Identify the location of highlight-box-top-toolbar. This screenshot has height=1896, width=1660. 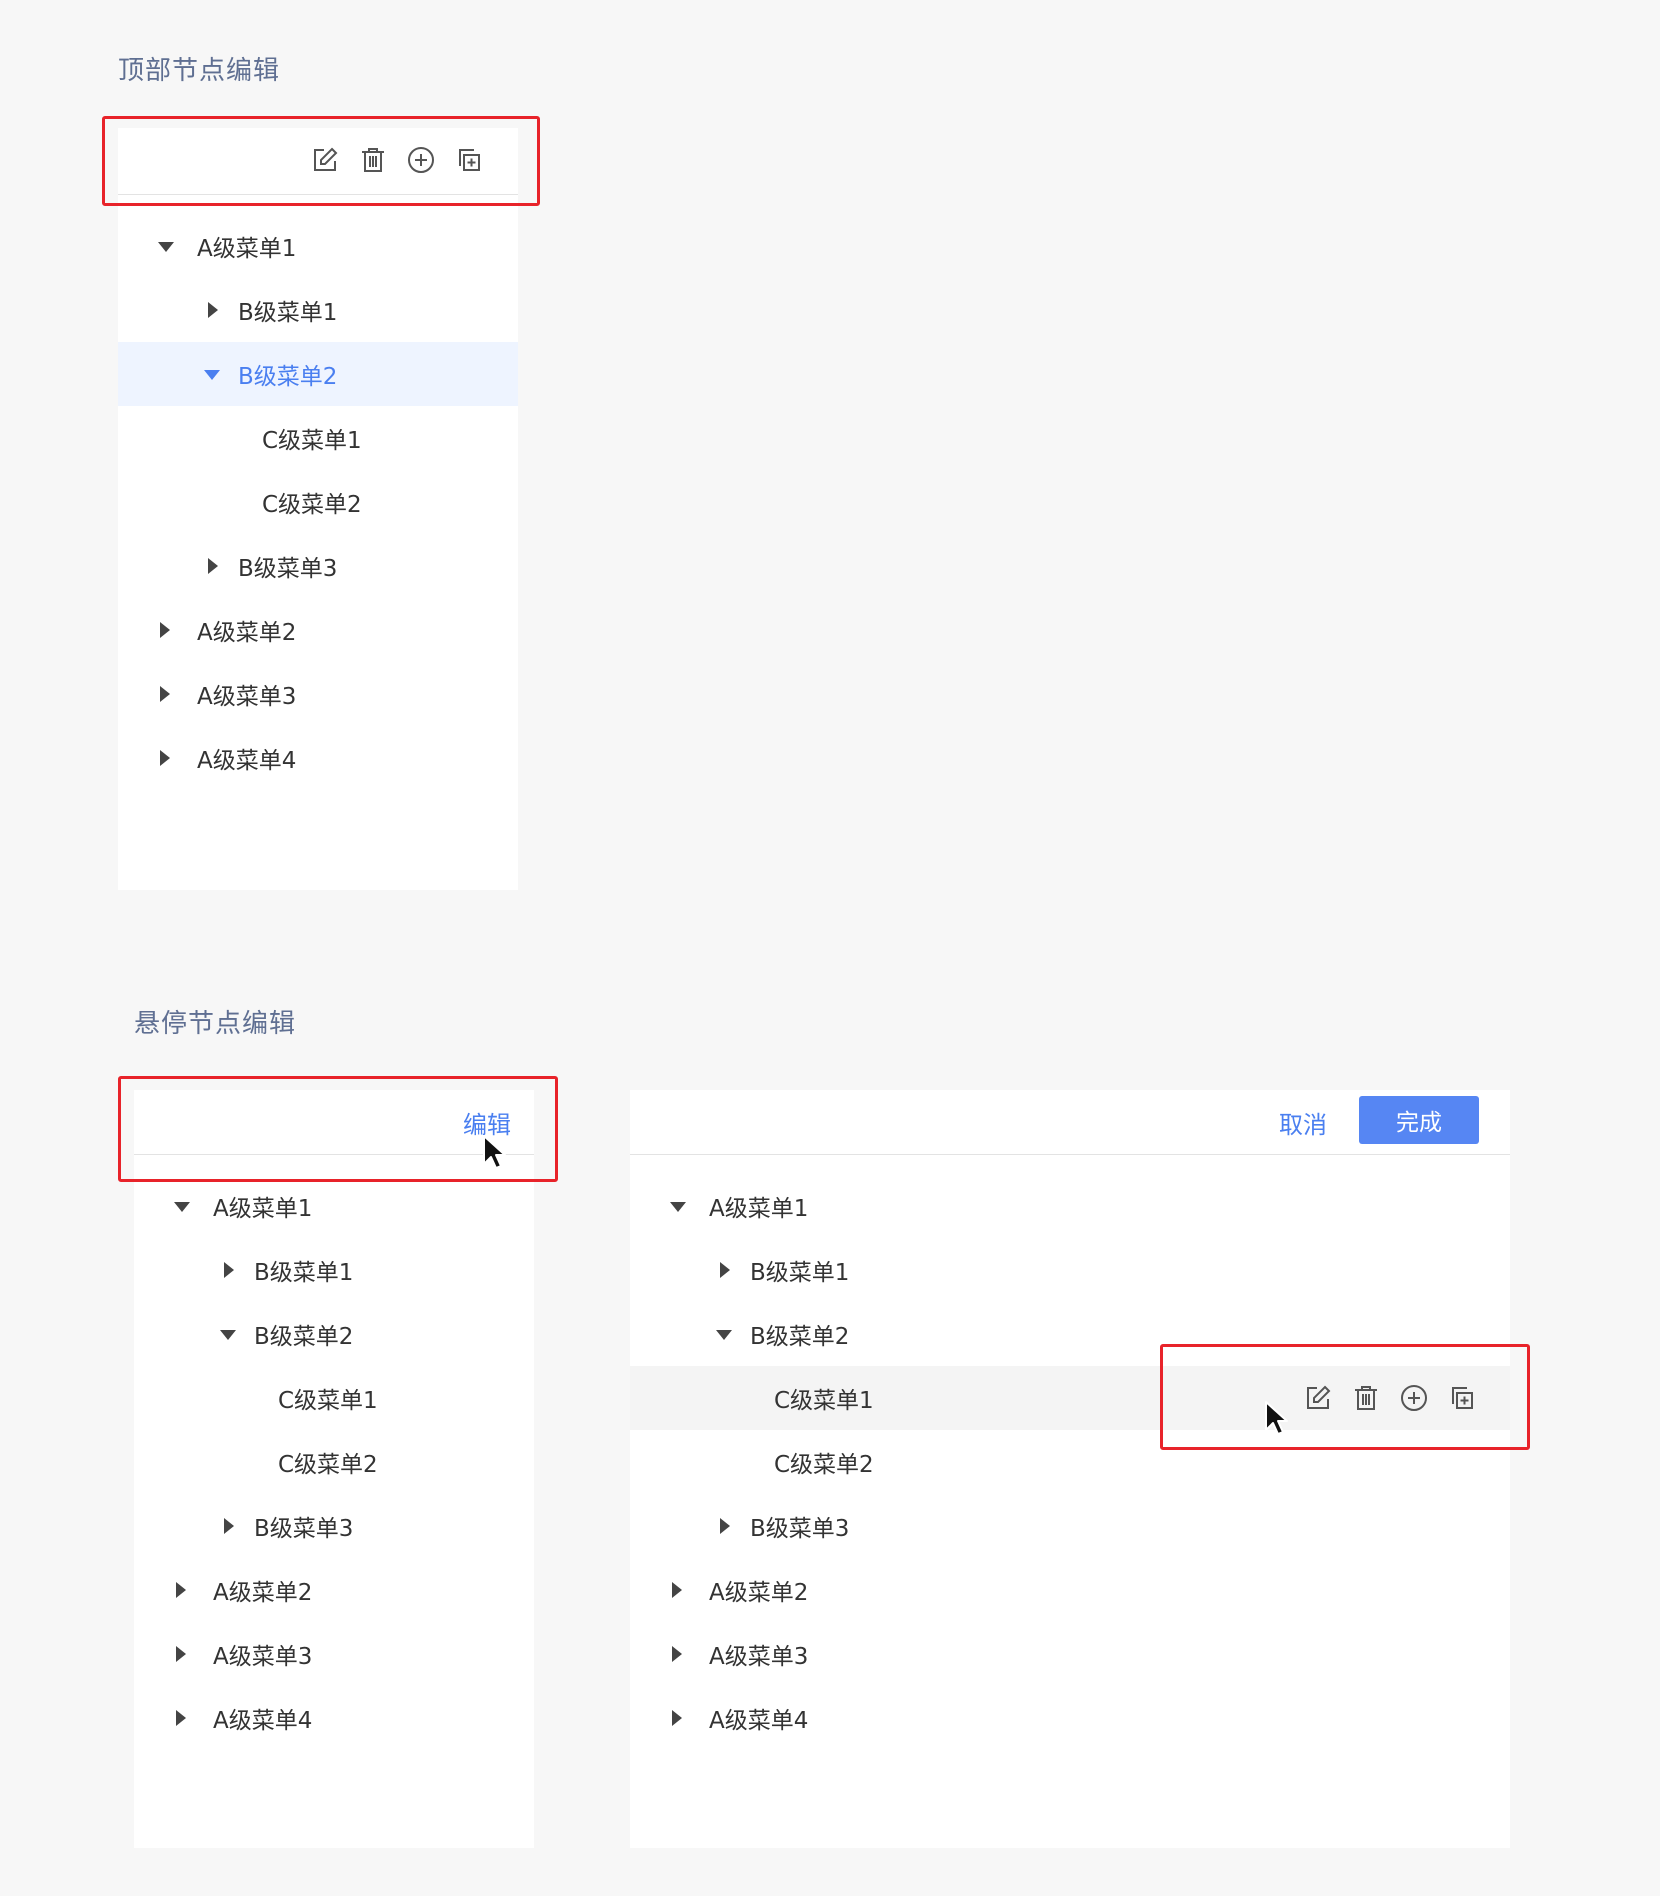
(321, 161).